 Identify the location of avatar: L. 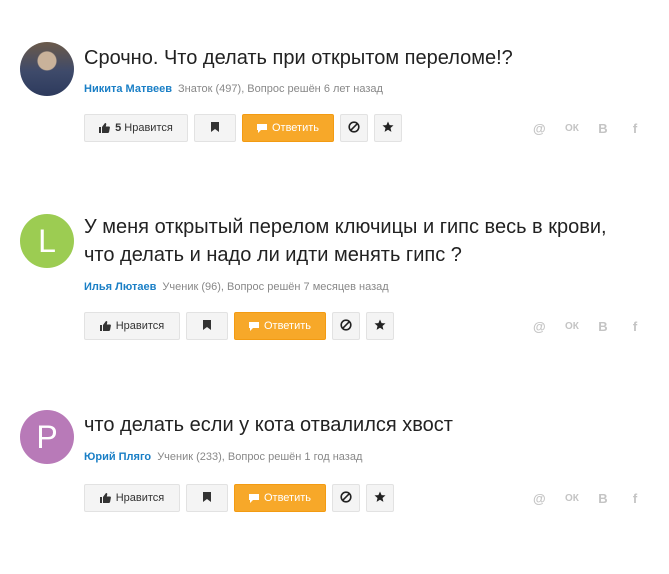
(47, 241).